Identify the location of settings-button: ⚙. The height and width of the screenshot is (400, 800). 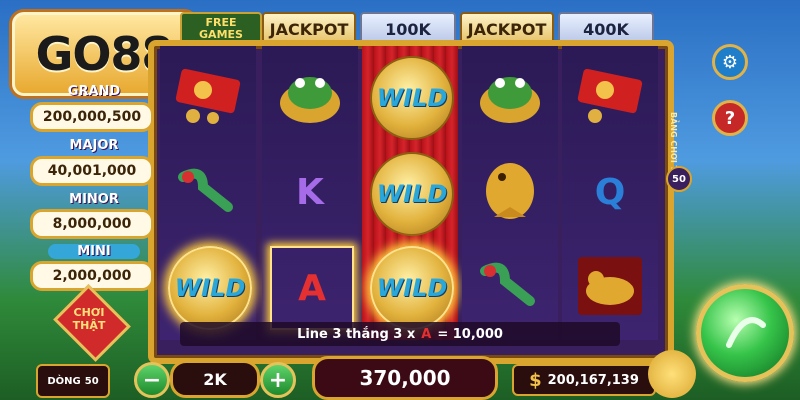
(730, 62).